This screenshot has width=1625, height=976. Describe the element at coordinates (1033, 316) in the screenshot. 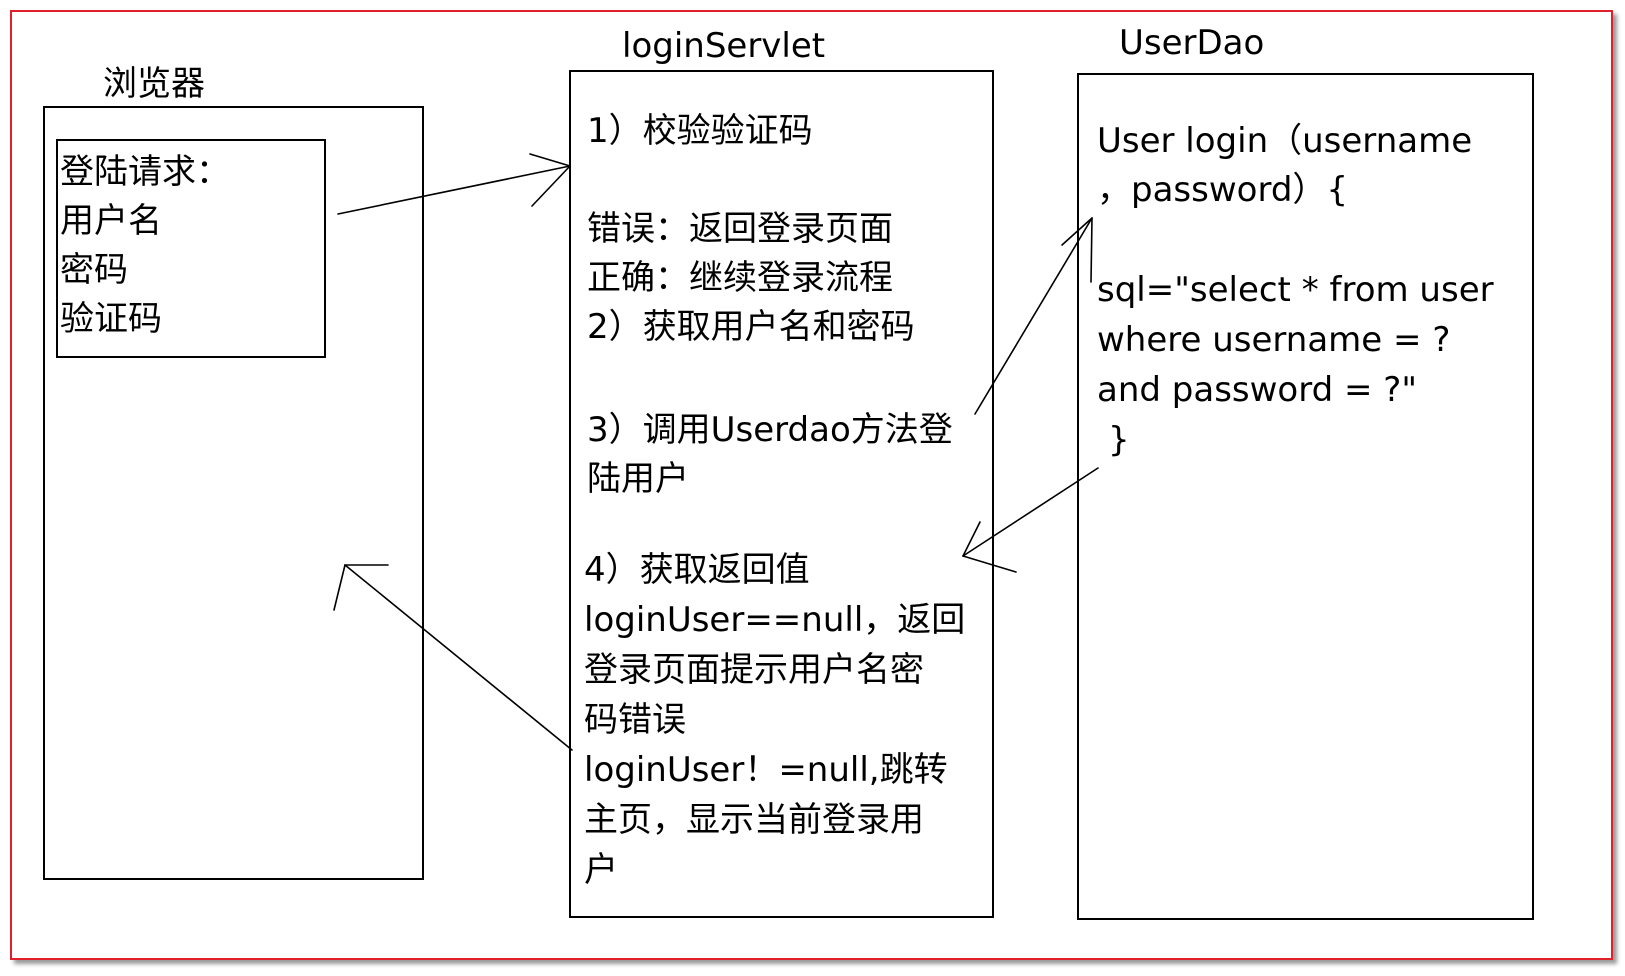

I see `arrow-servlet-to-dao` at that location.